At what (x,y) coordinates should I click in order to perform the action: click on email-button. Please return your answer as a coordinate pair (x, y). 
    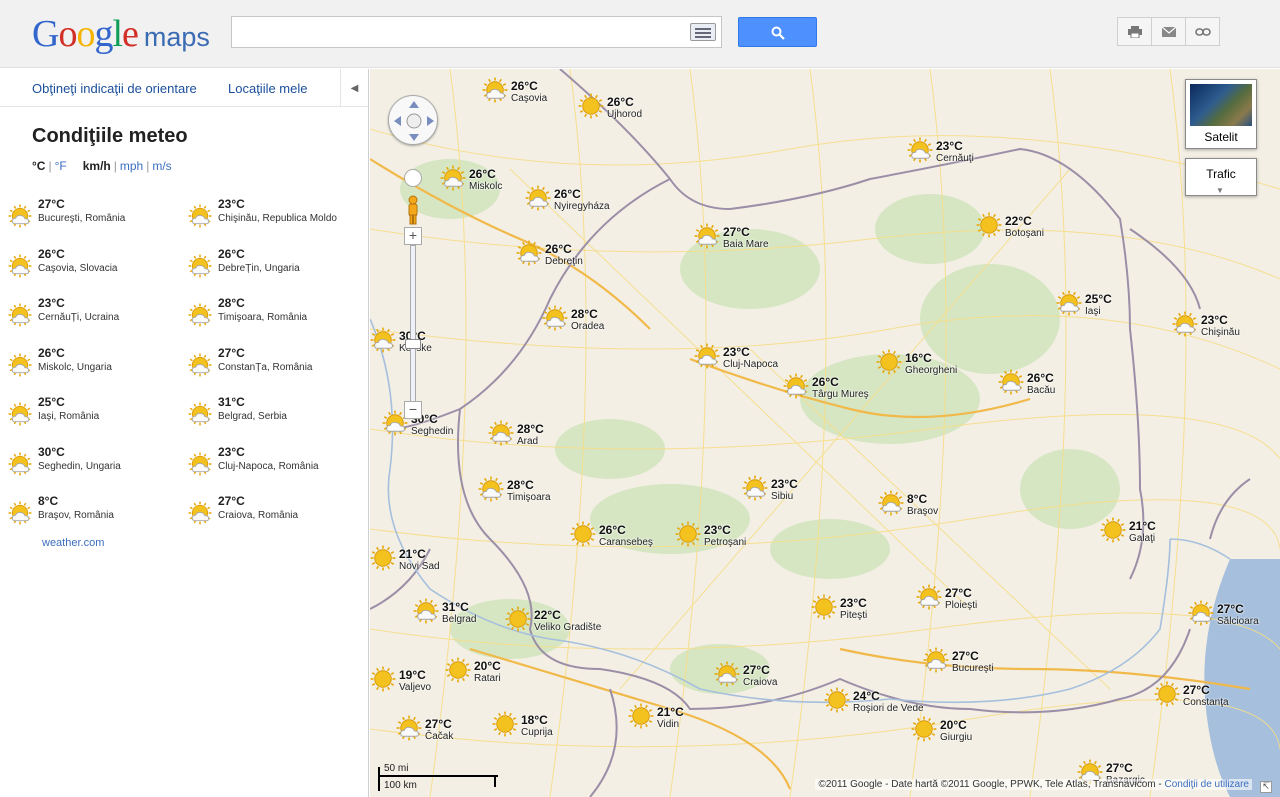
    Looking at the image, I should click on (1168, 31).